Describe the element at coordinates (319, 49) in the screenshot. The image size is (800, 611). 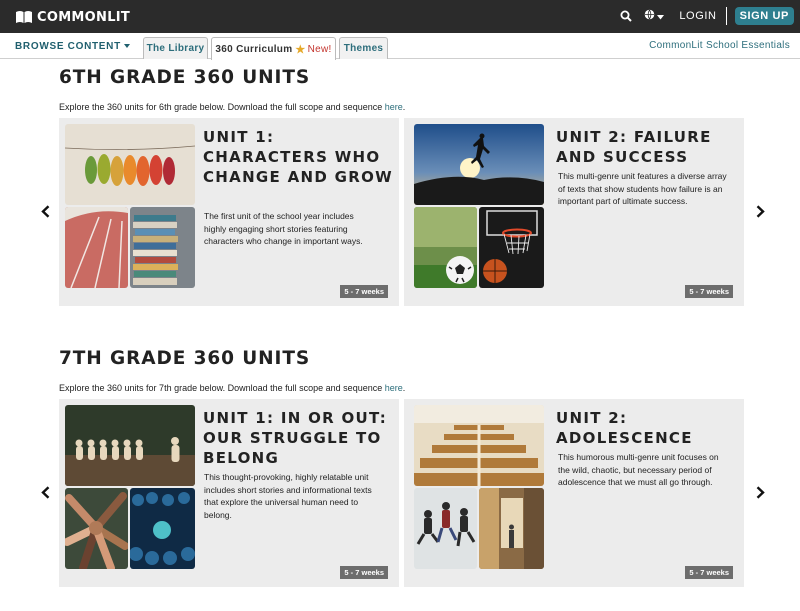
I see `new-badge: New!` at that location.